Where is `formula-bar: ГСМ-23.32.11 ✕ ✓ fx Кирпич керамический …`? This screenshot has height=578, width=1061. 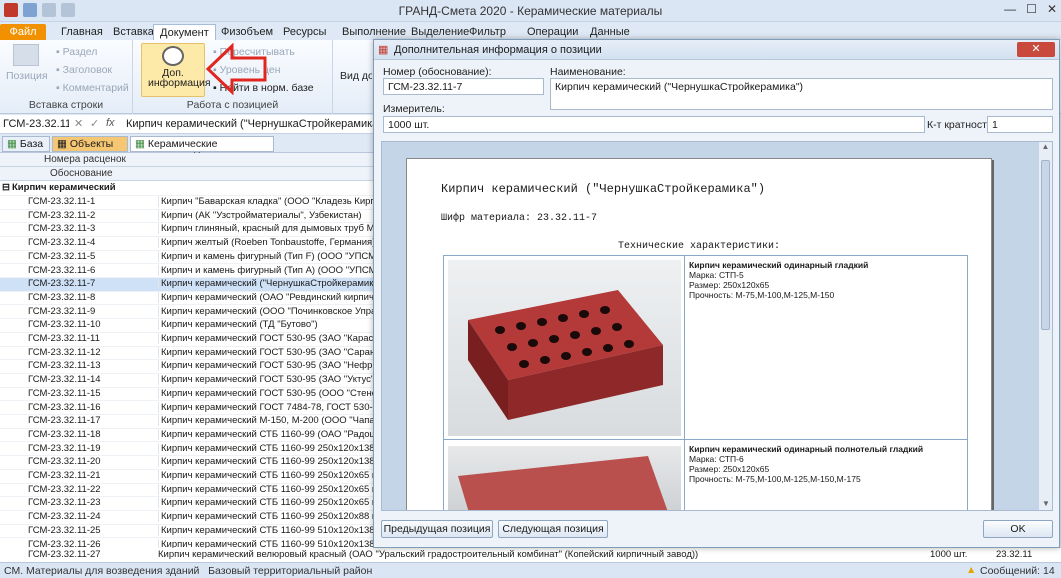 formula-bar: ГСМ-23.32.11 ✕ ✓ fx Кирпич керамический … is located at coordinates (193, 124).